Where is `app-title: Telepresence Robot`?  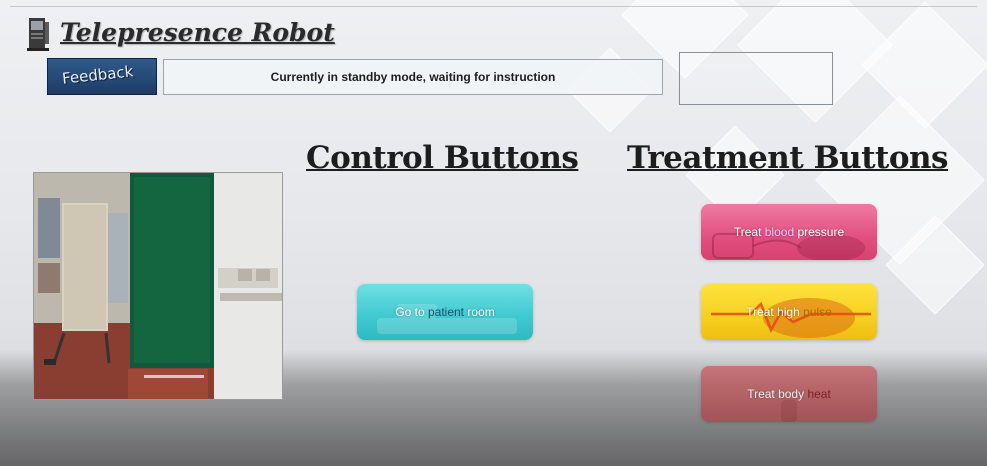
app-title: Telepresence Robot is located at coordinates (197, 32).